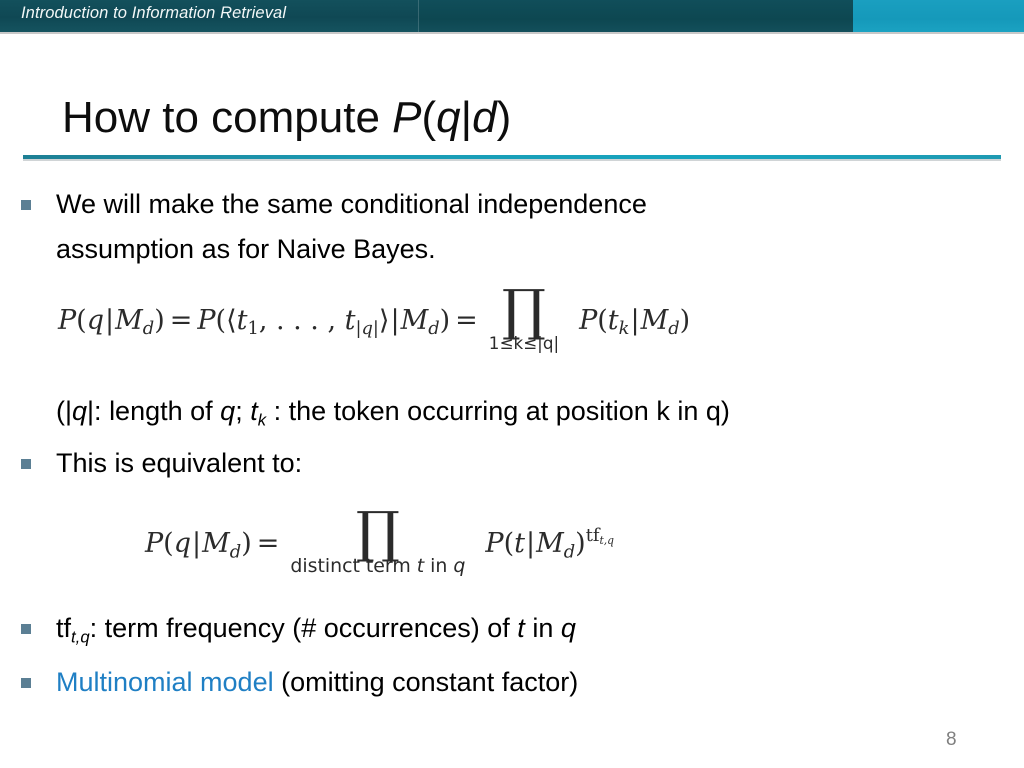 The image size is (1024, 768). What do you see at coordinates (246, 249) in the screenshot?
I see `bullet-line-2: assumption as for Naive Bayes.` at bounding box center [246, 249].